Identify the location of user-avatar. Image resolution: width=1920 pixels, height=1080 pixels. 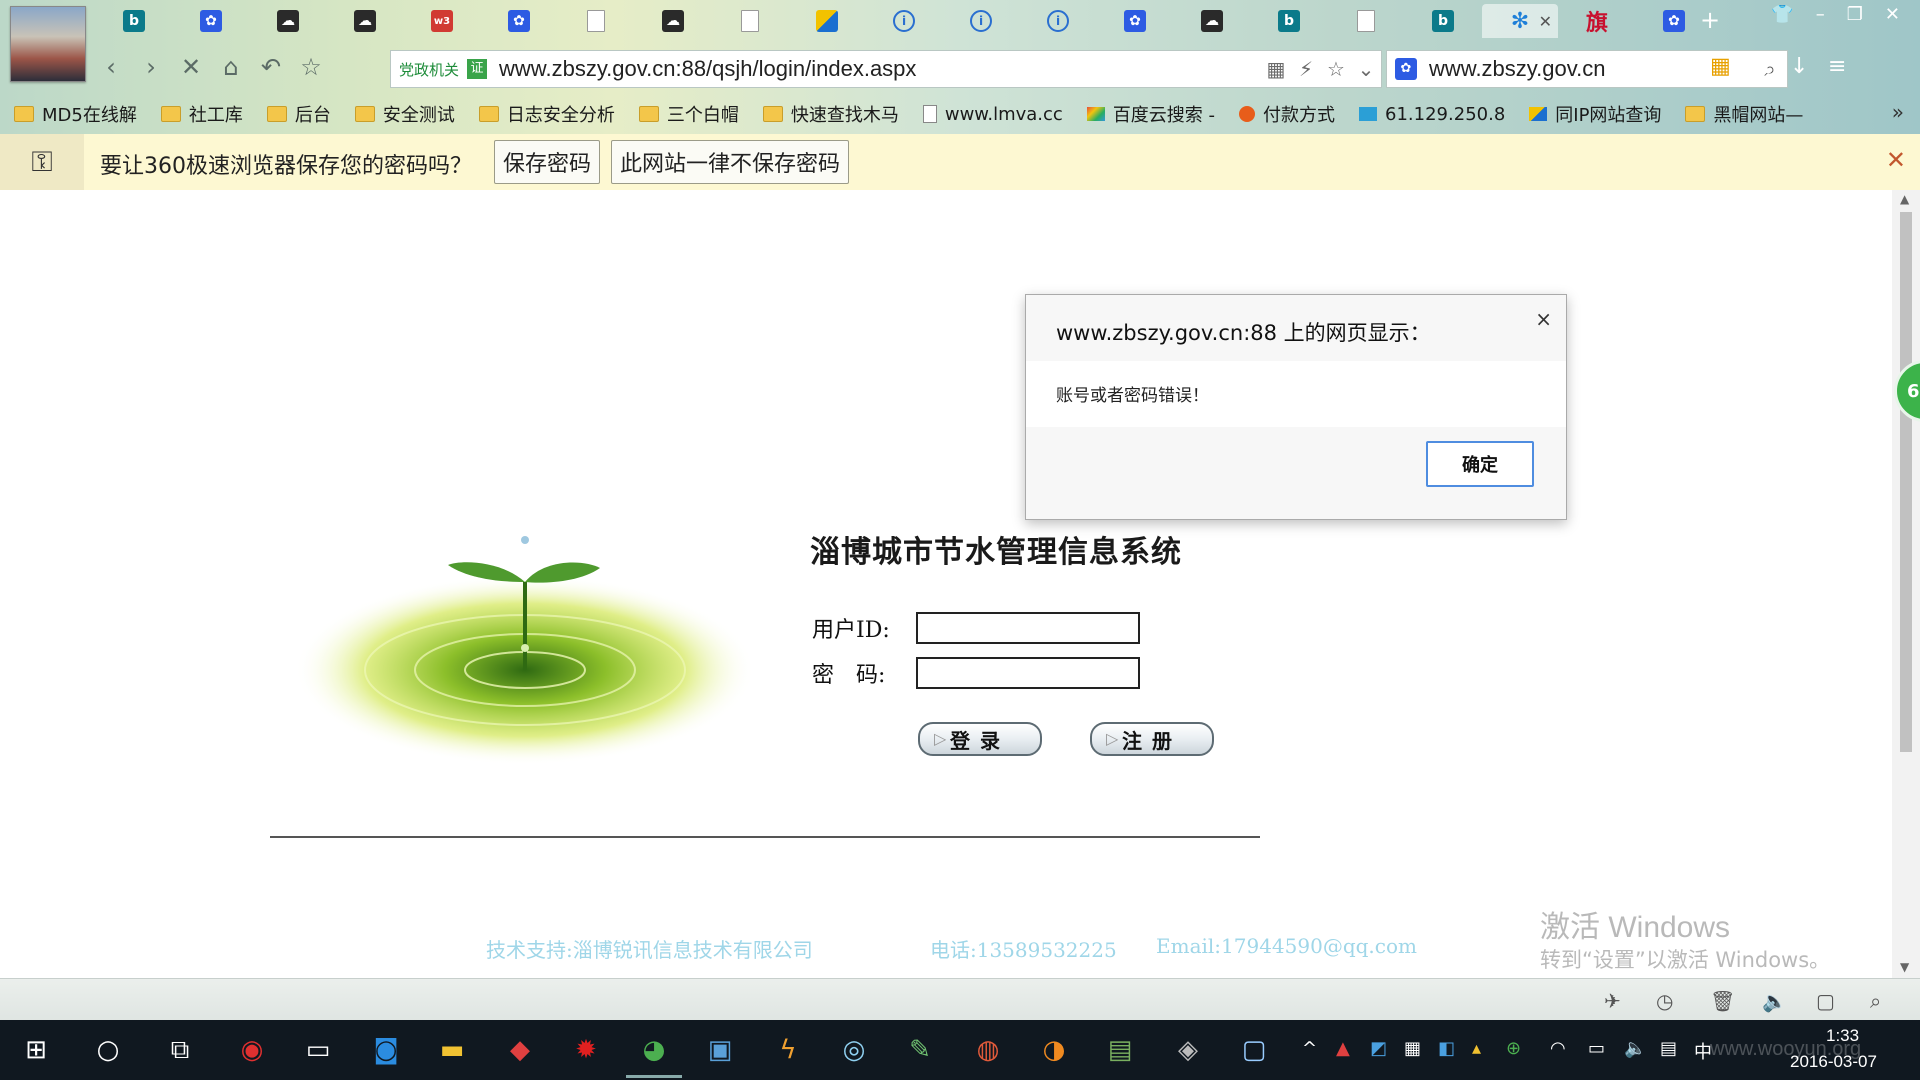
(48, 44).